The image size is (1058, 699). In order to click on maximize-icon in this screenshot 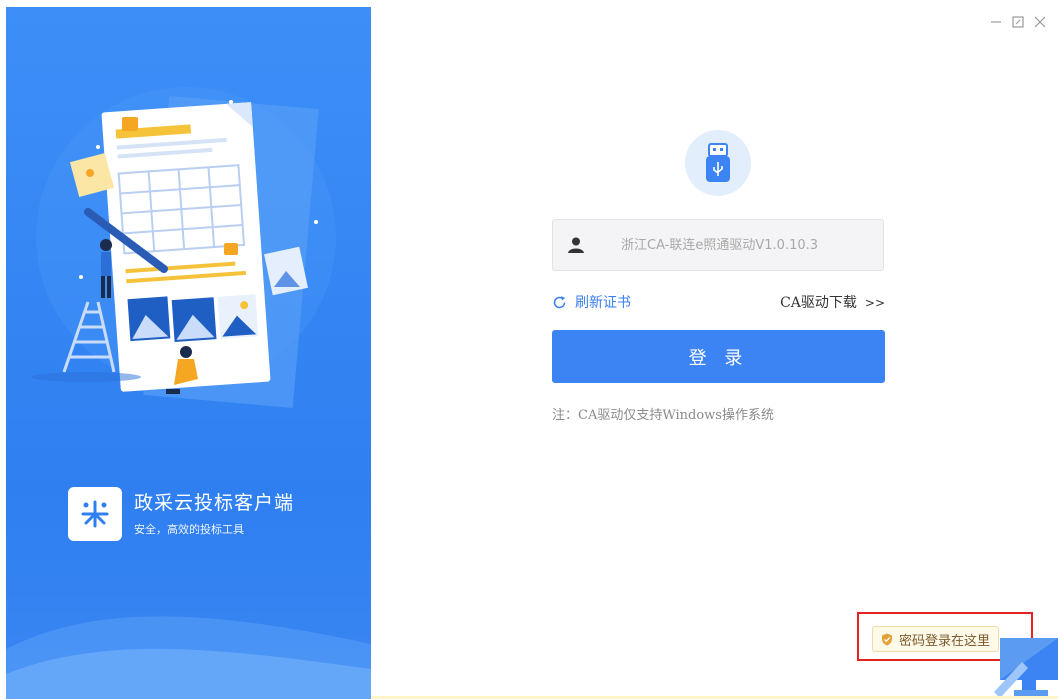, I will do `click(1018, 22)`.